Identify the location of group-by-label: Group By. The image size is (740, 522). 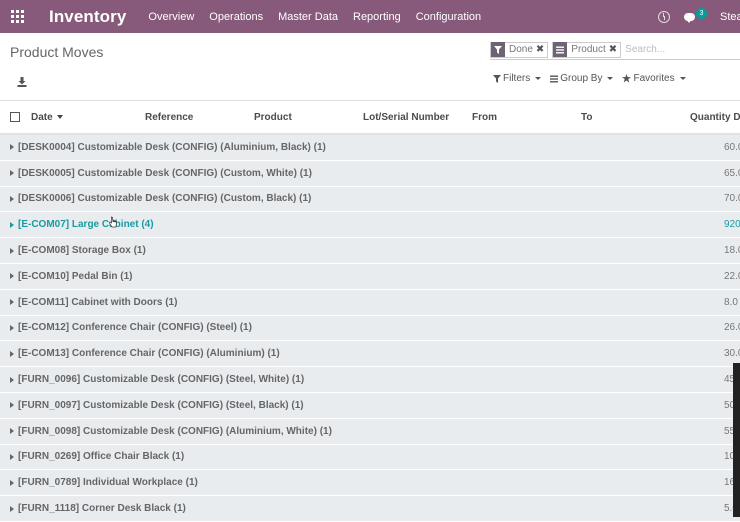
(581, 78).